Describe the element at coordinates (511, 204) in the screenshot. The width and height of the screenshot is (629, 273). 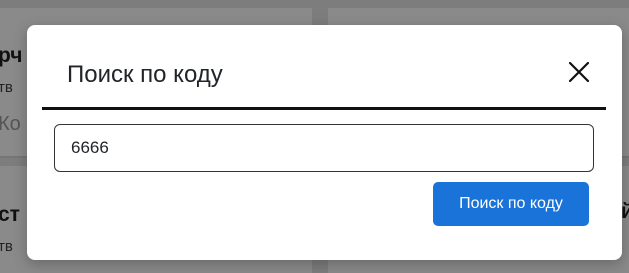
I see `search-by-code-button: Поиск по коду` at that location.